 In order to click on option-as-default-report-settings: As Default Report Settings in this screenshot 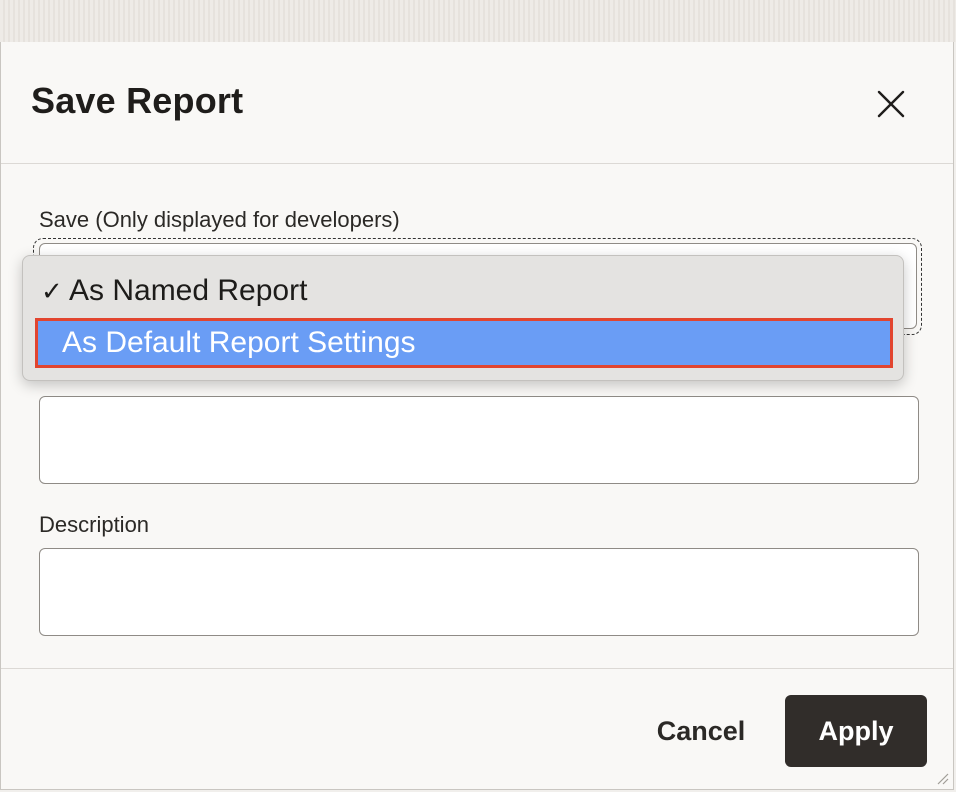, I will do `click(464, 343)`.